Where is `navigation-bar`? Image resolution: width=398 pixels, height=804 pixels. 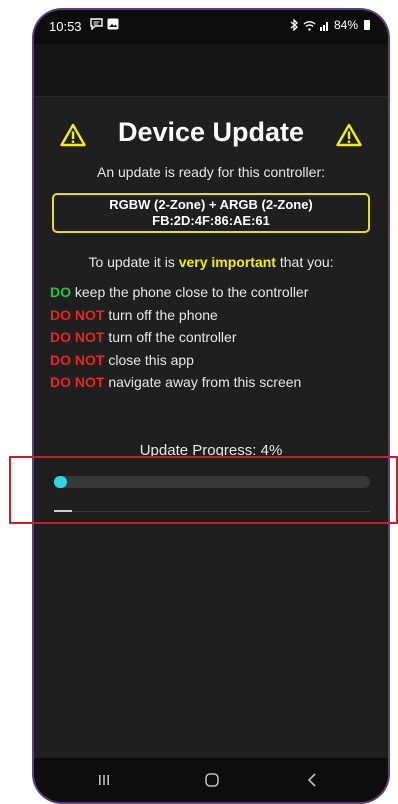 navigation-bar is located at coordinates (211, 780).